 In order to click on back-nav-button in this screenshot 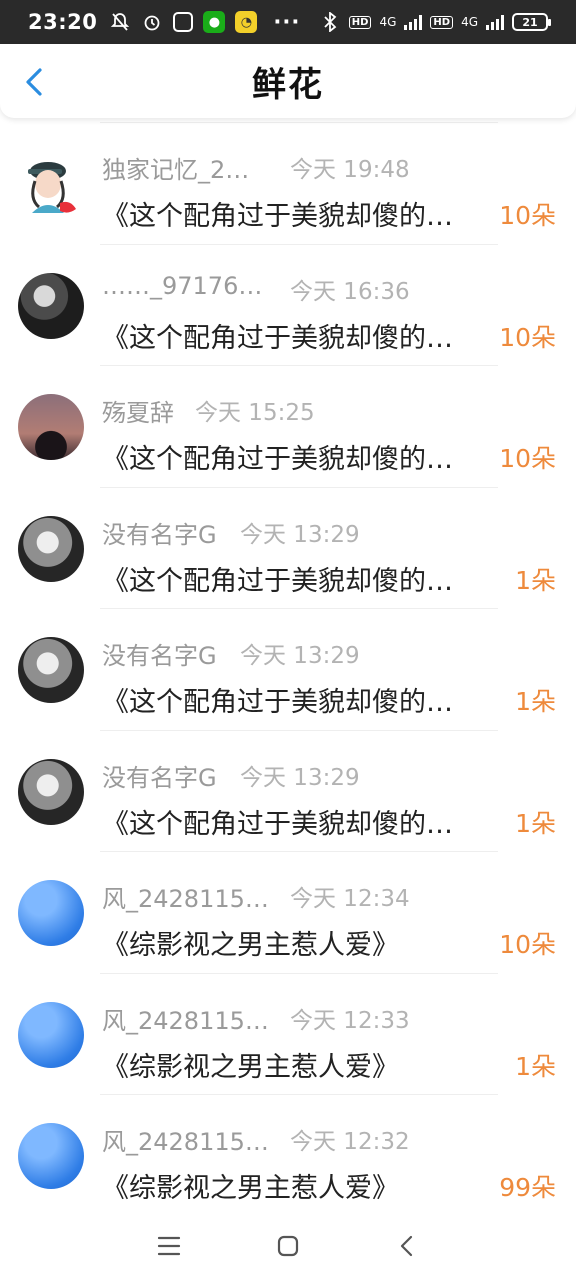, I will do `click(407, 1246)`.